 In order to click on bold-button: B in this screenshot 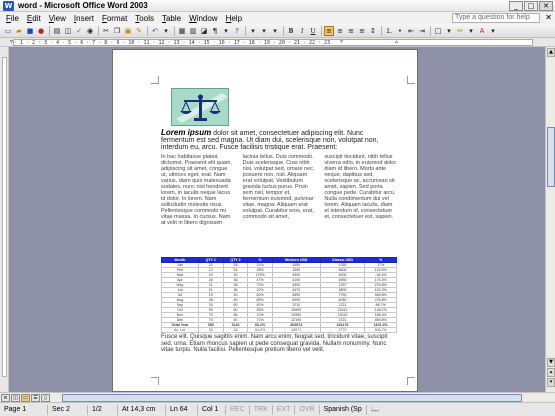, I will do `click(291, 31)`.